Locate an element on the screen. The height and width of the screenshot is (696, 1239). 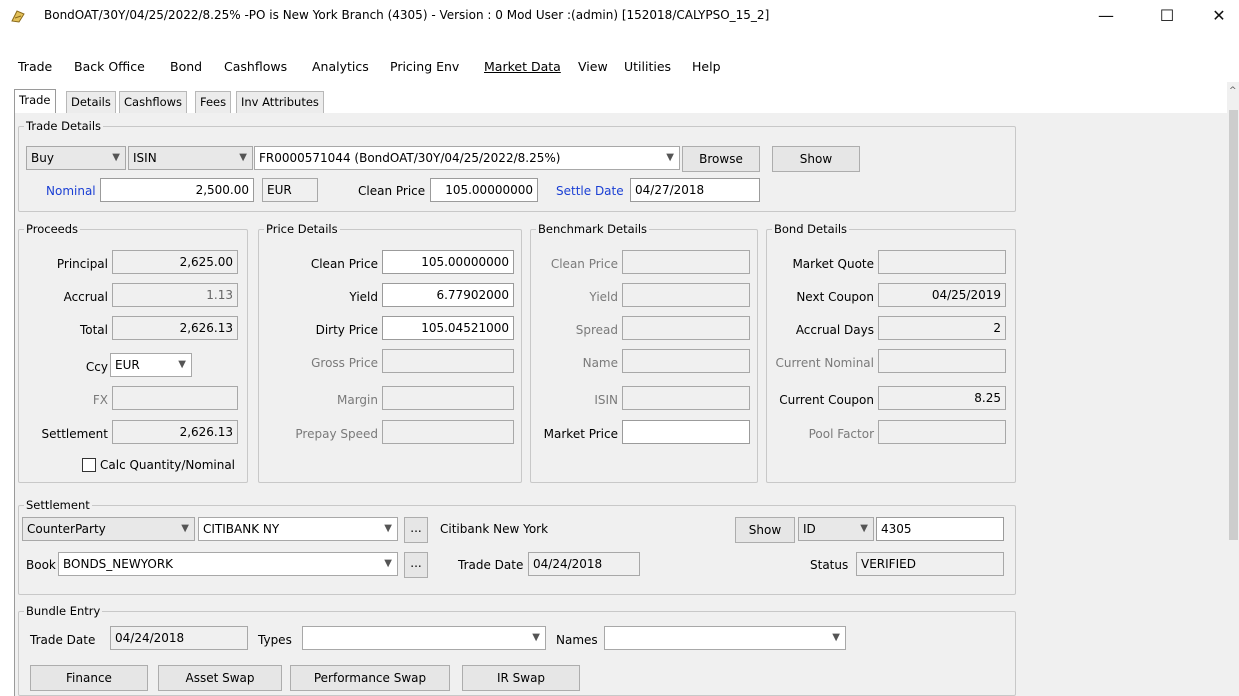
nominal-input: 2,500.00 is located at coordinates (177, 190).